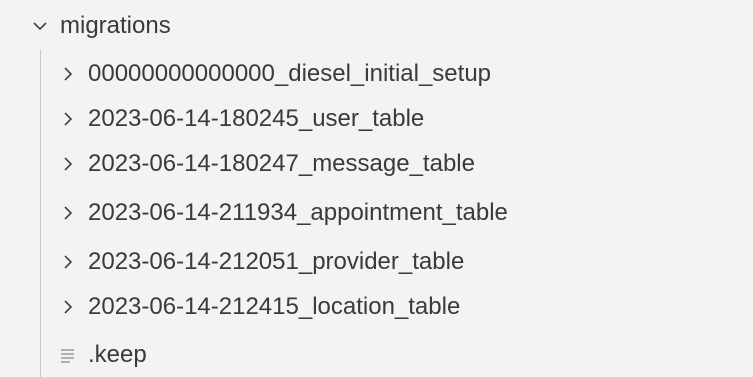  What do you see at coordinates (376, 355) in the screenshot?
I see `file-item: .keep` at bounding box center [376, 355].